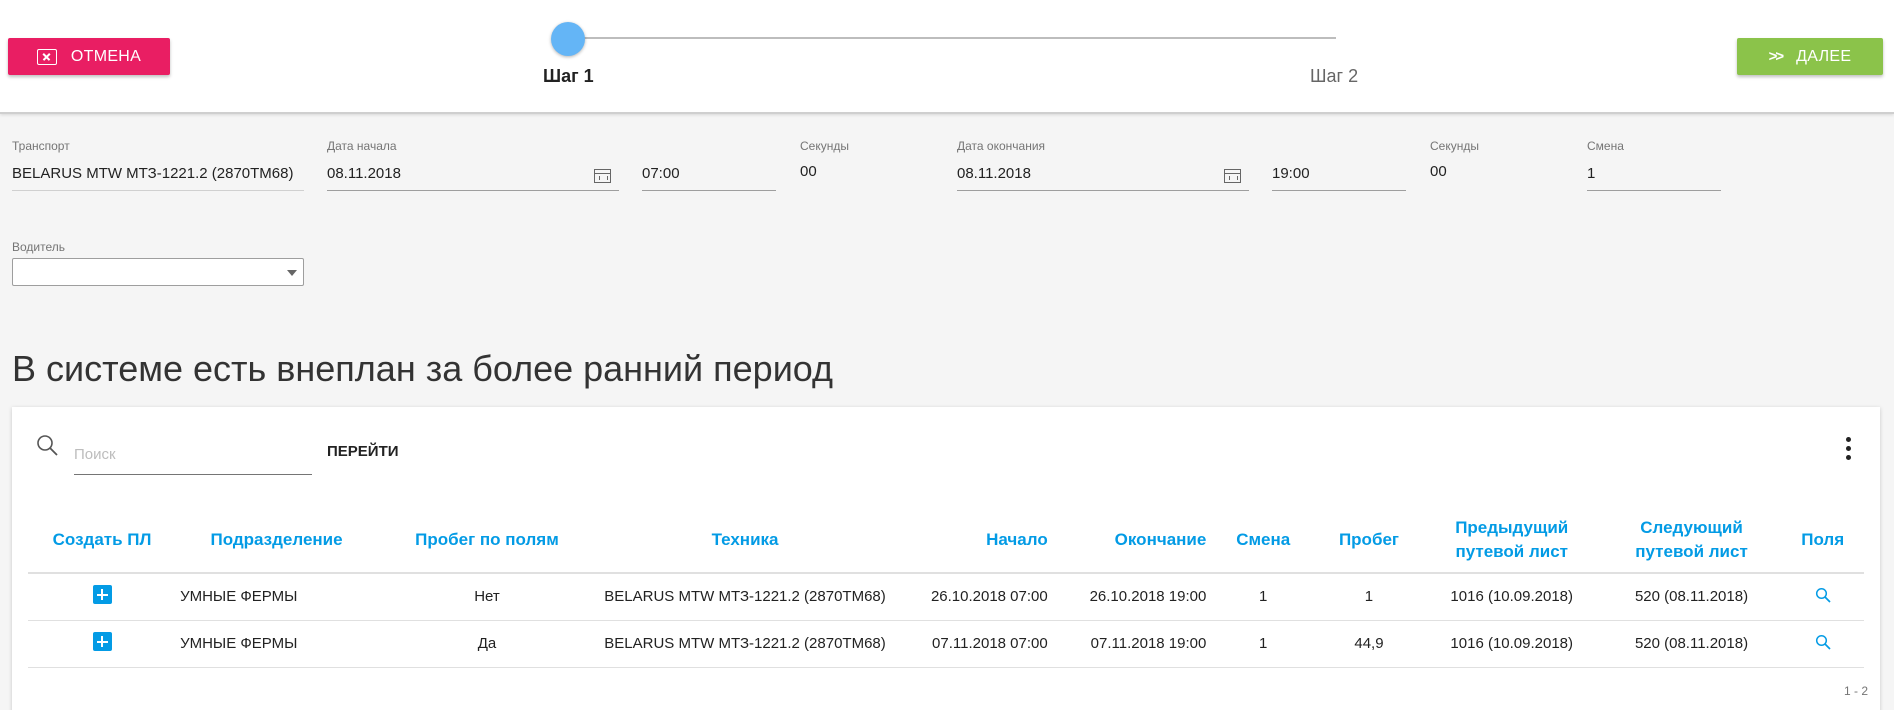  I want to click on end-time-spacer, so click(1339, 146).